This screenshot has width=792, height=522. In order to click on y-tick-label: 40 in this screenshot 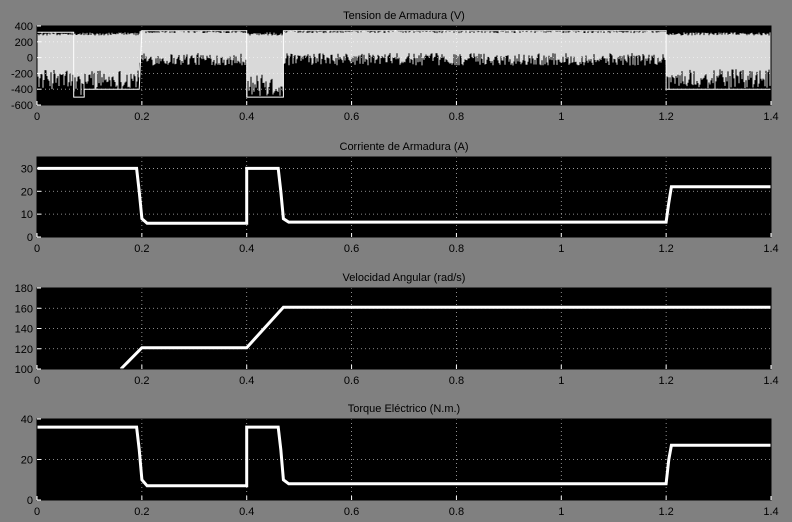, I will do `click(27, 420)`.